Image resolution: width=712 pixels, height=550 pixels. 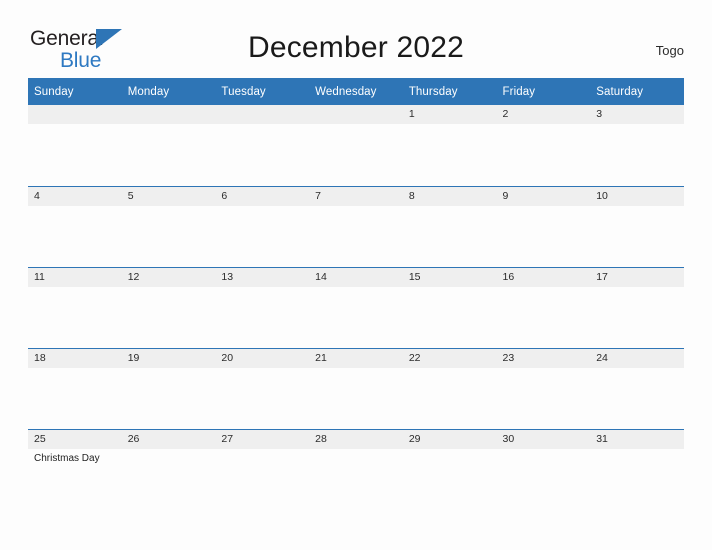 What do you see at coordinates (637, 145) in the screenshot?
I see `calendar-day-cell: 3` at bounding box center [637, 145].